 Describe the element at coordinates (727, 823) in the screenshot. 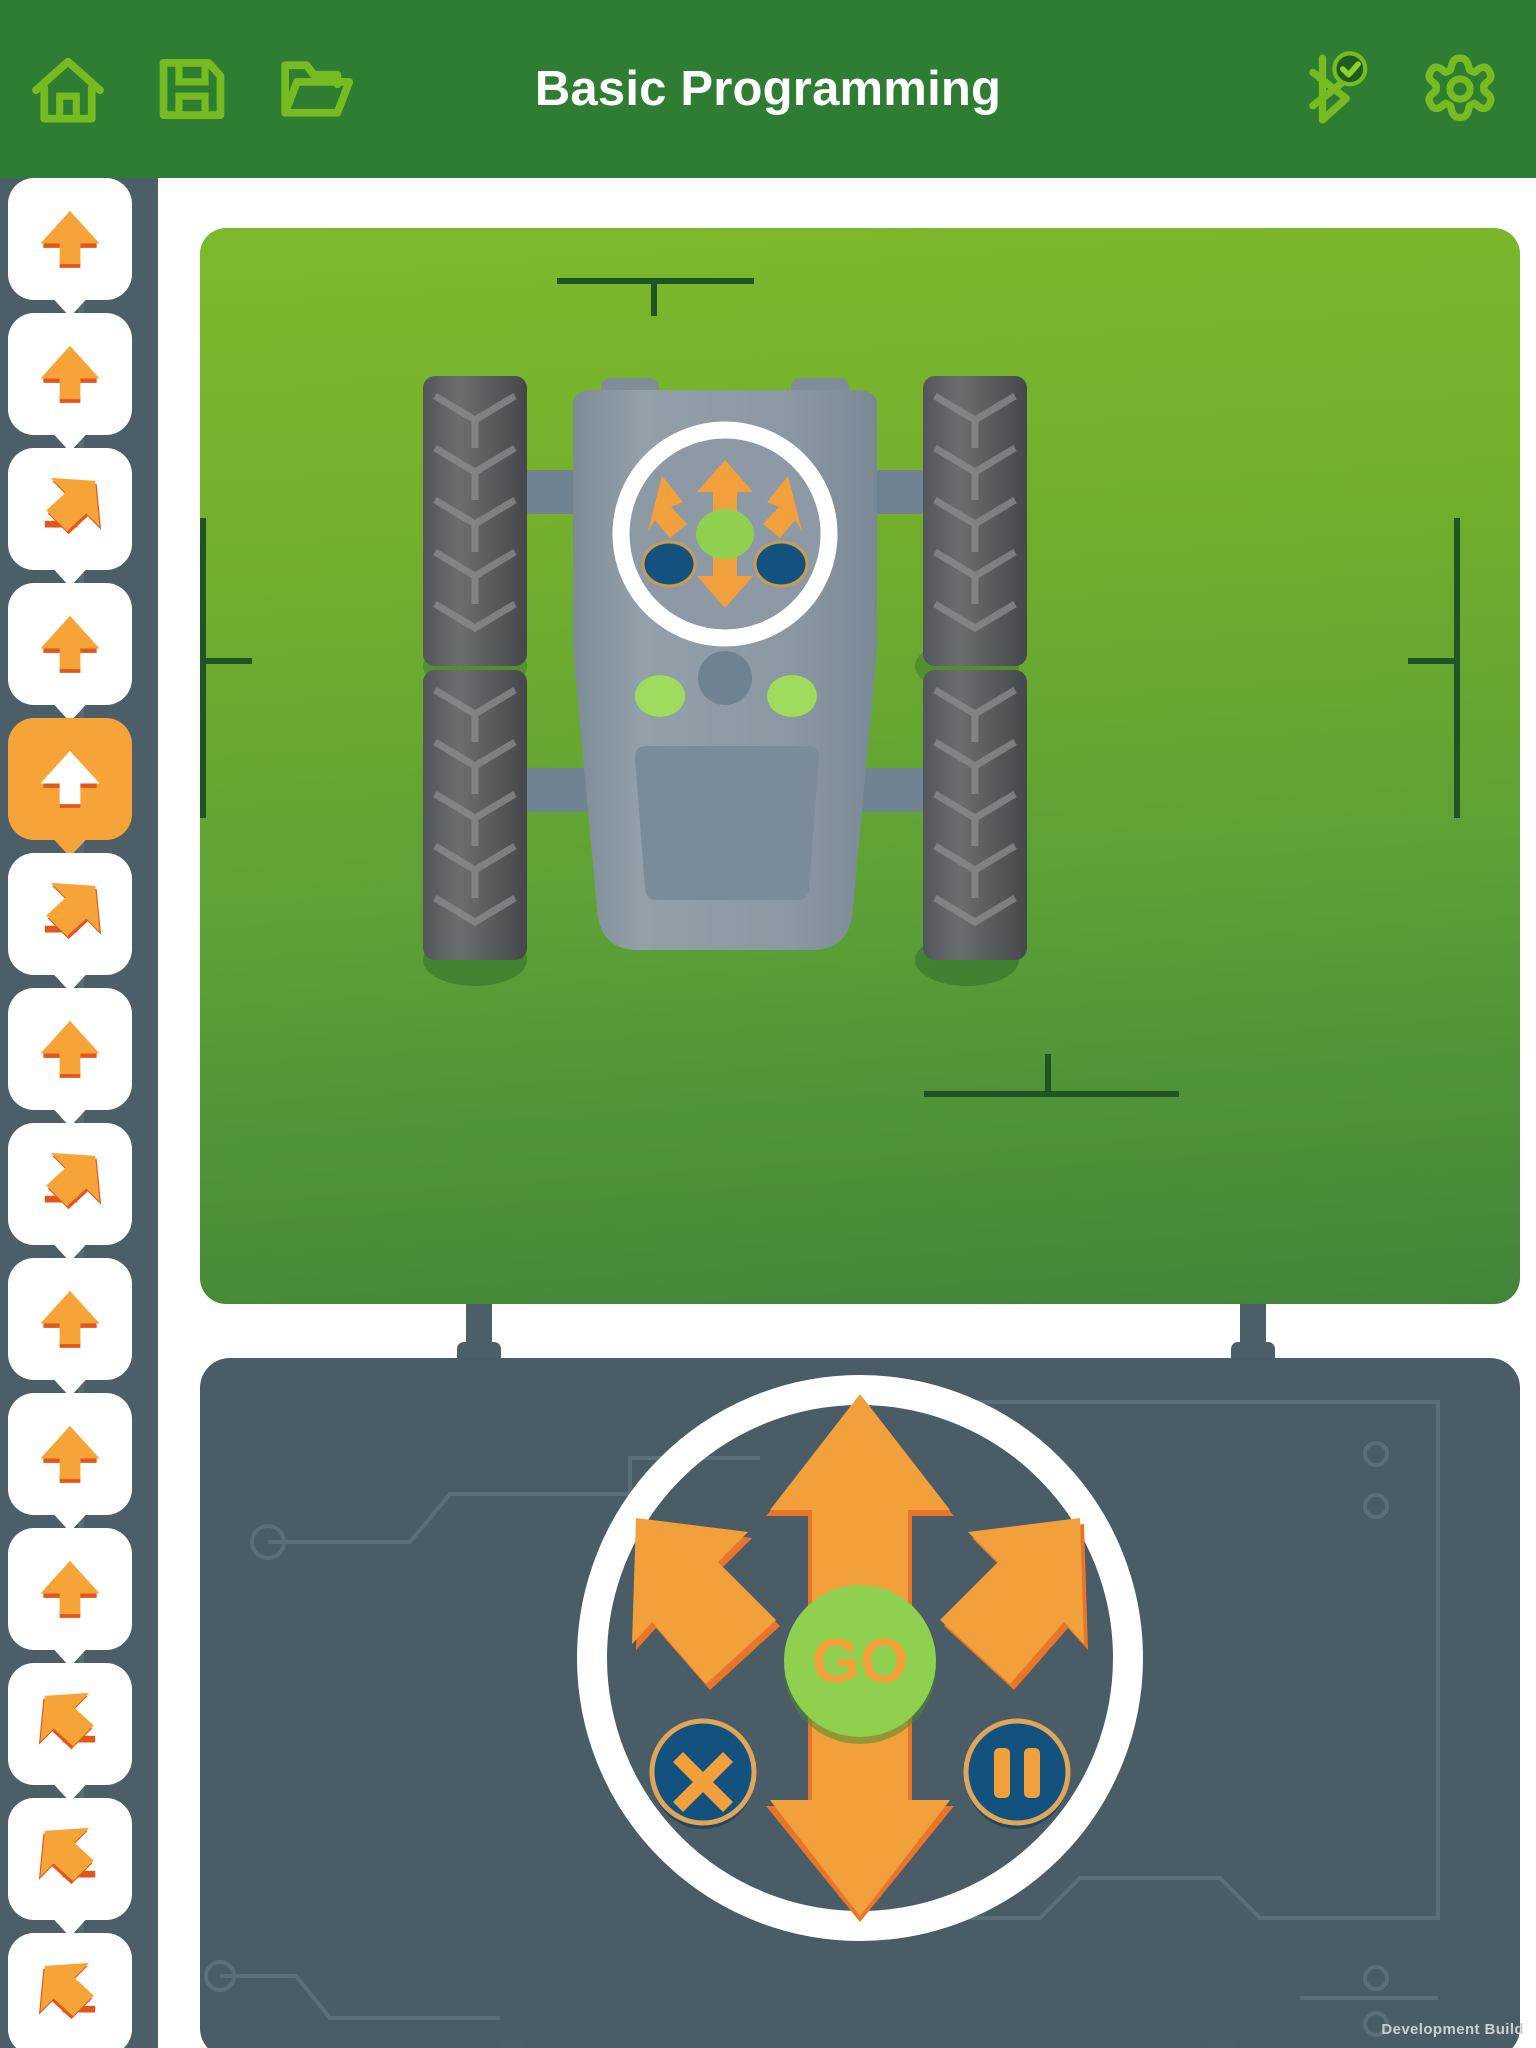

I see `robot-cargo-bay` at that location.